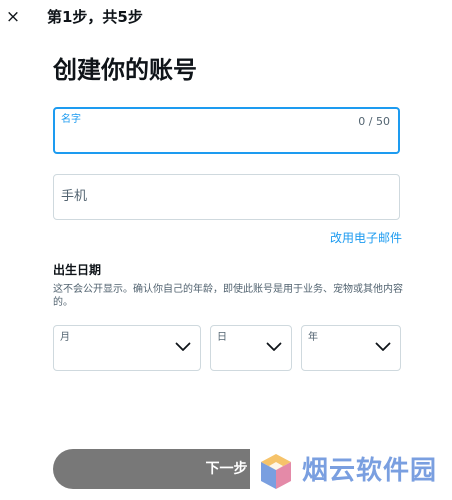  I want to click on watermark-text: 烟云软件园, so click(370, 471).